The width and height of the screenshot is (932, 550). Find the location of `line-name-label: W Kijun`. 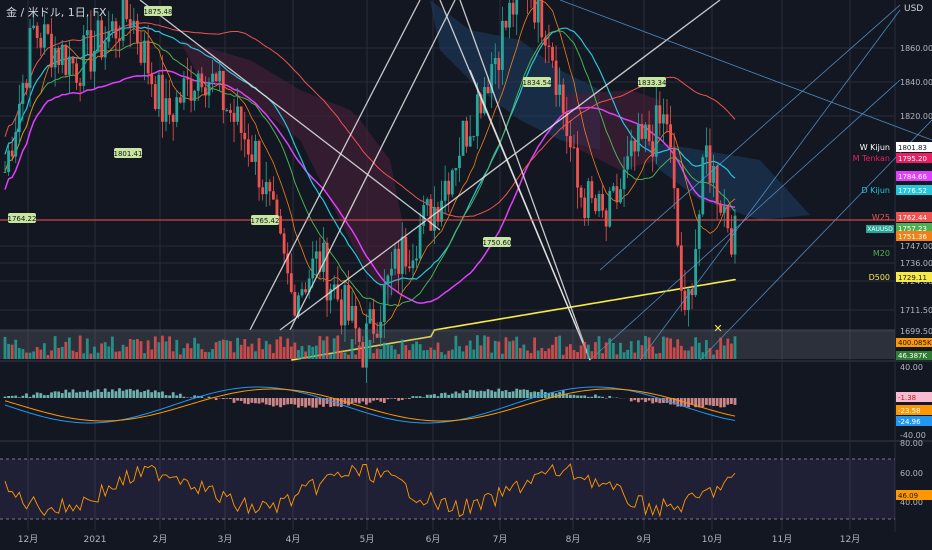

line-name-label: W Kijun is located at coordinates (875, 147).